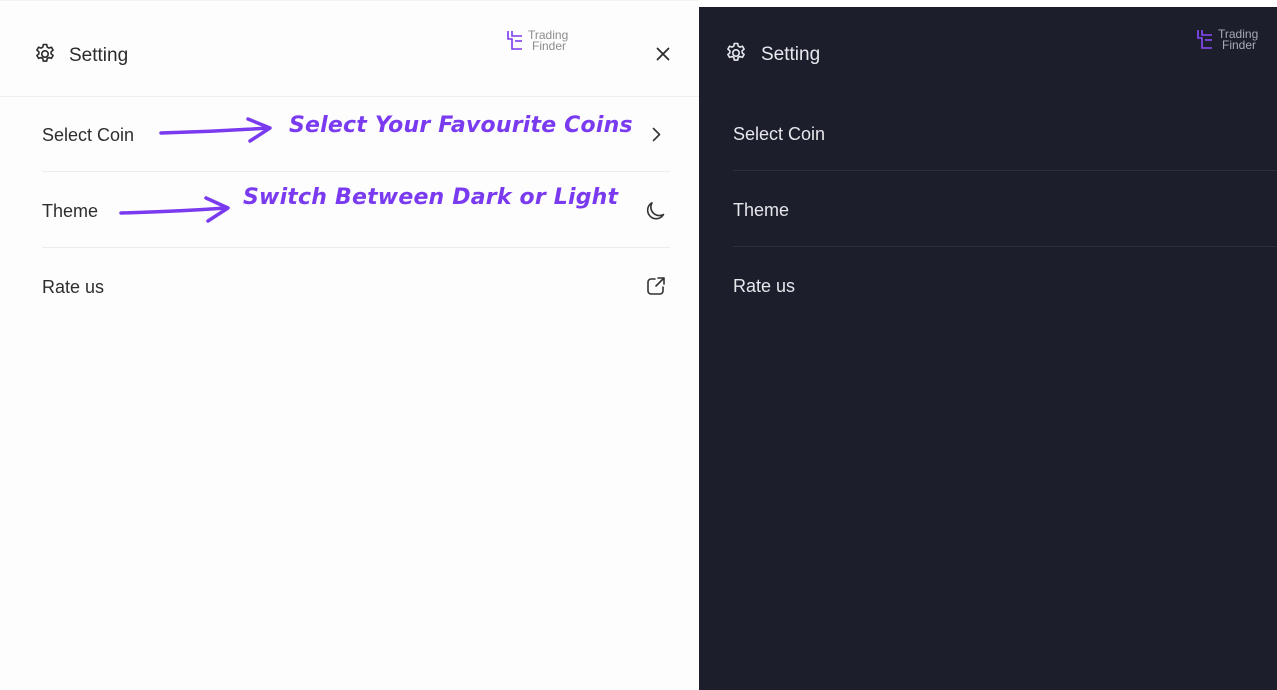  What do you see at coordinates (1005, 209) in the screenshot?
I see `menu-item-theme: Theme` at bounding box center [1005, 209].